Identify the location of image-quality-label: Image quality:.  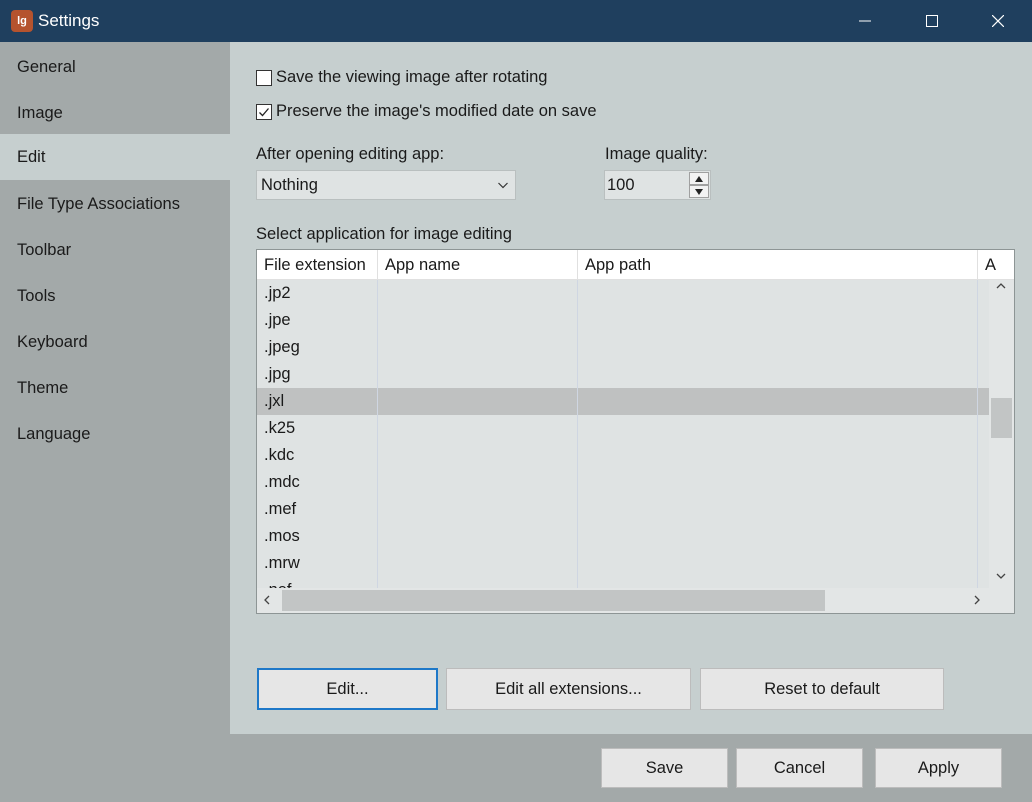
(656, 154).